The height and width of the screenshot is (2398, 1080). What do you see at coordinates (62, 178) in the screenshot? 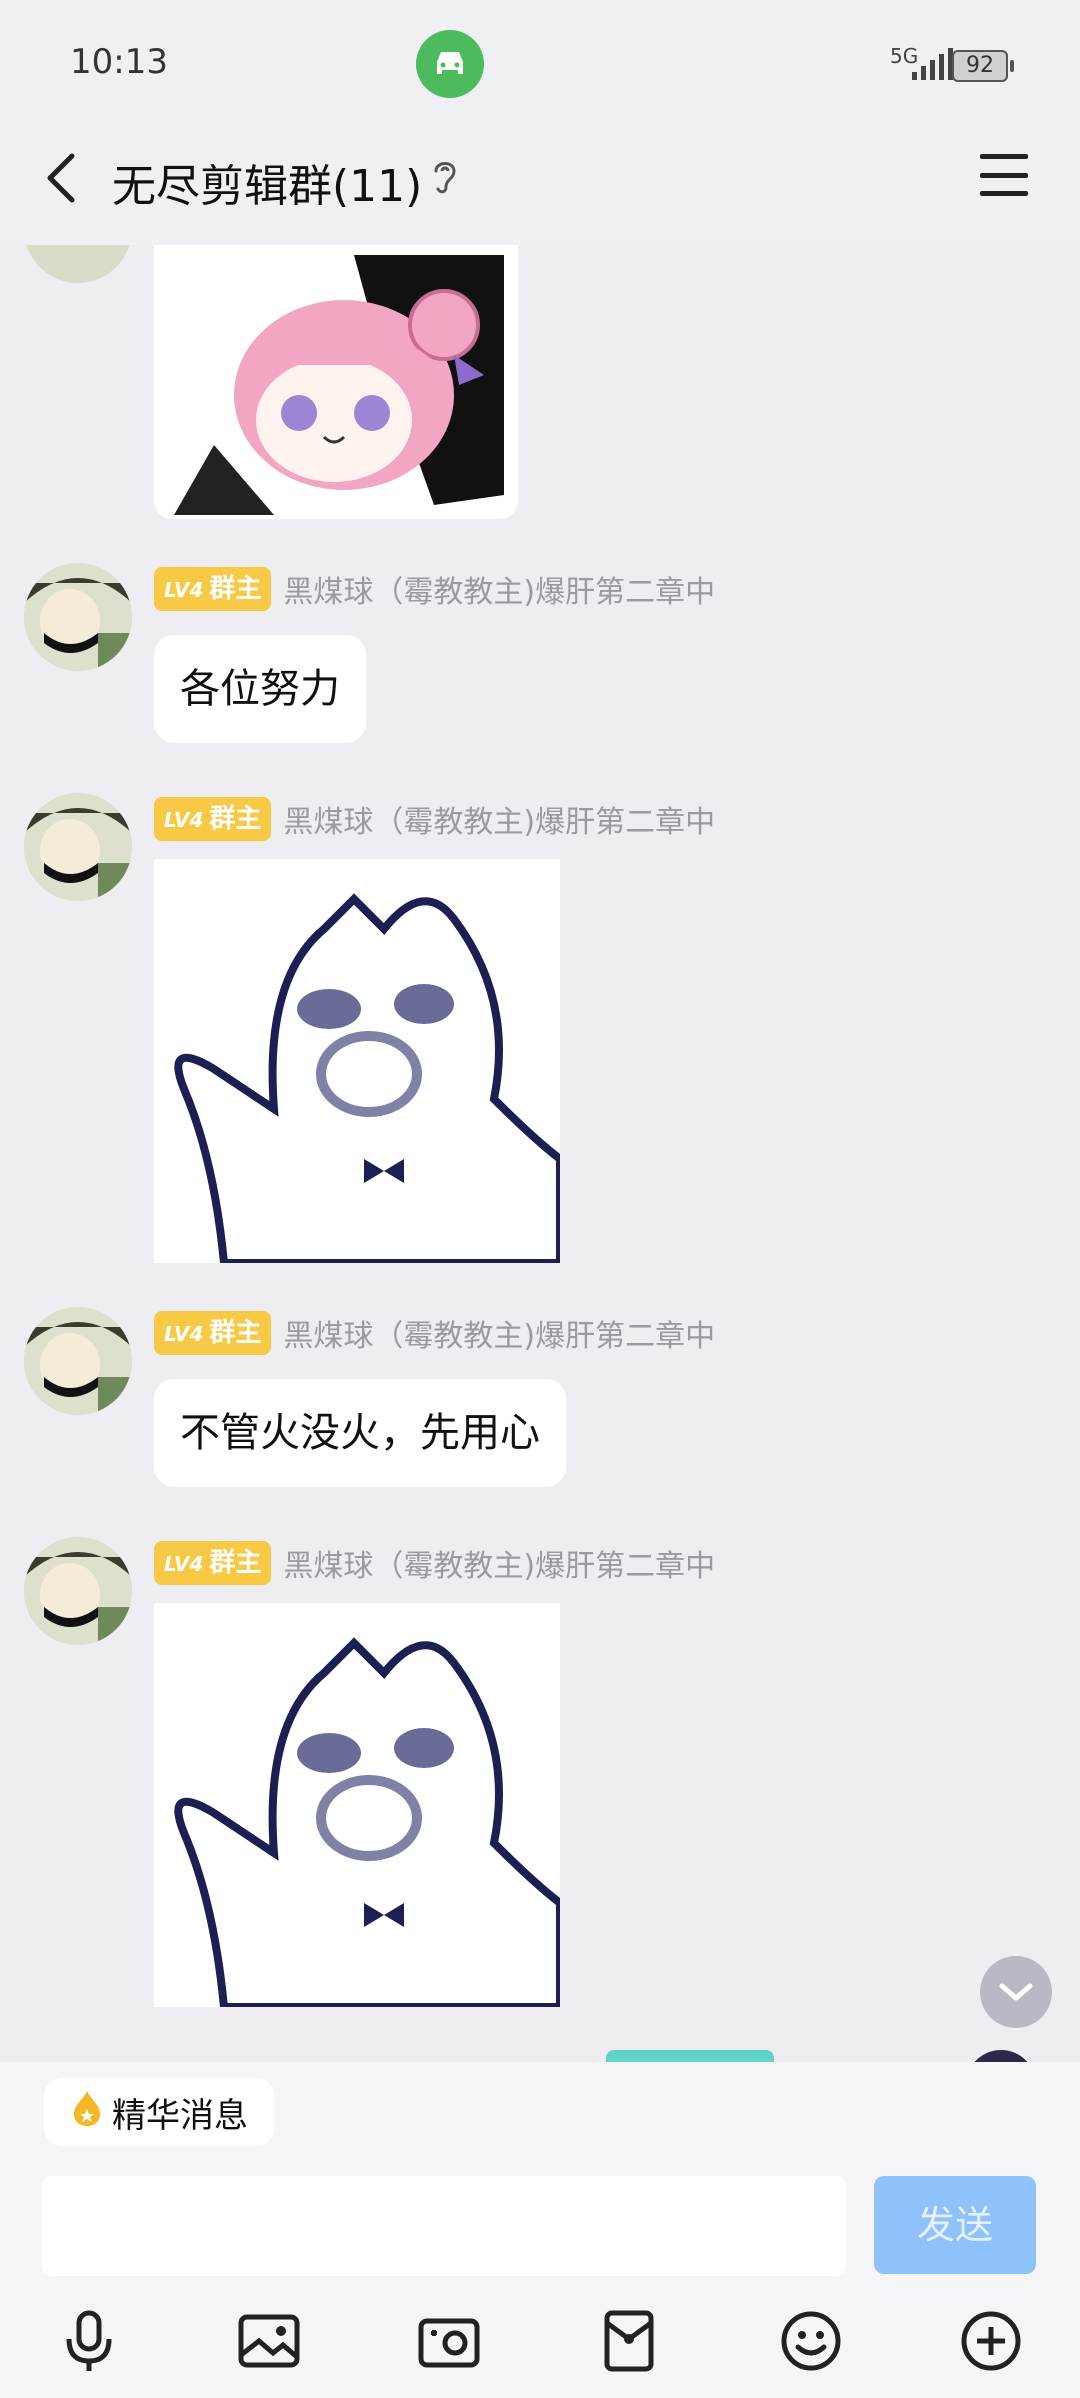
I see `back-icon` at bounding box center [62, 178].